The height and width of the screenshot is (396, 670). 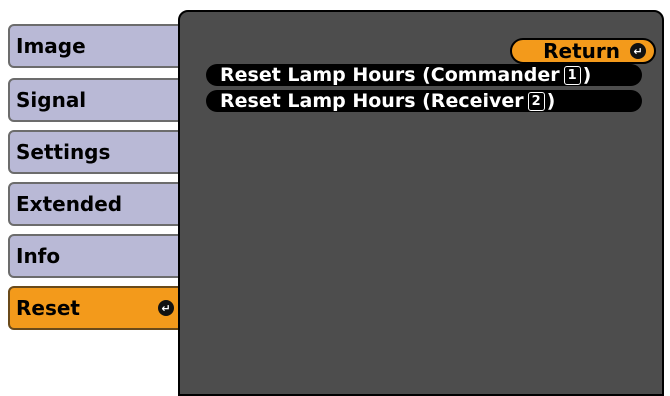 I want to click on reset-lamp-hours-receiver-option: Reset Lamp Hours (Receiver 2 ), so click(x=424, y=101).